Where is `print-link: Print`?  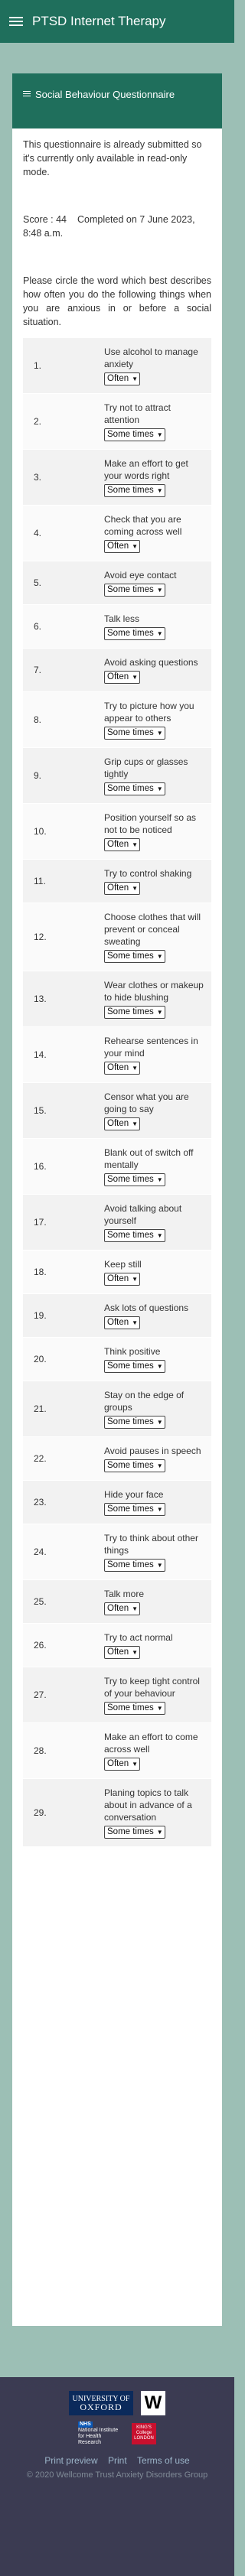
print-link: Print is located at coordinates (117, 2460).